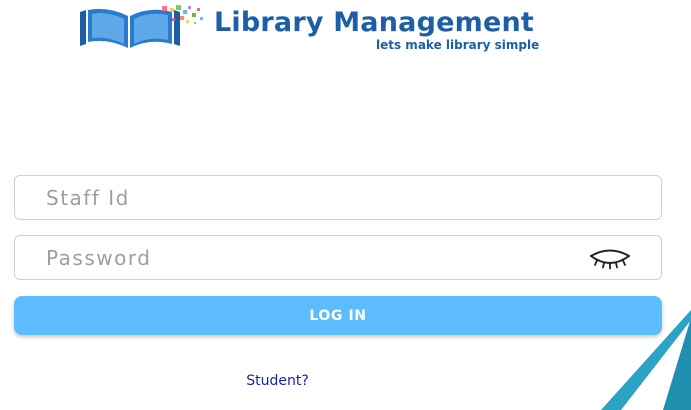  I want to click on password-input, so click(338, 257).